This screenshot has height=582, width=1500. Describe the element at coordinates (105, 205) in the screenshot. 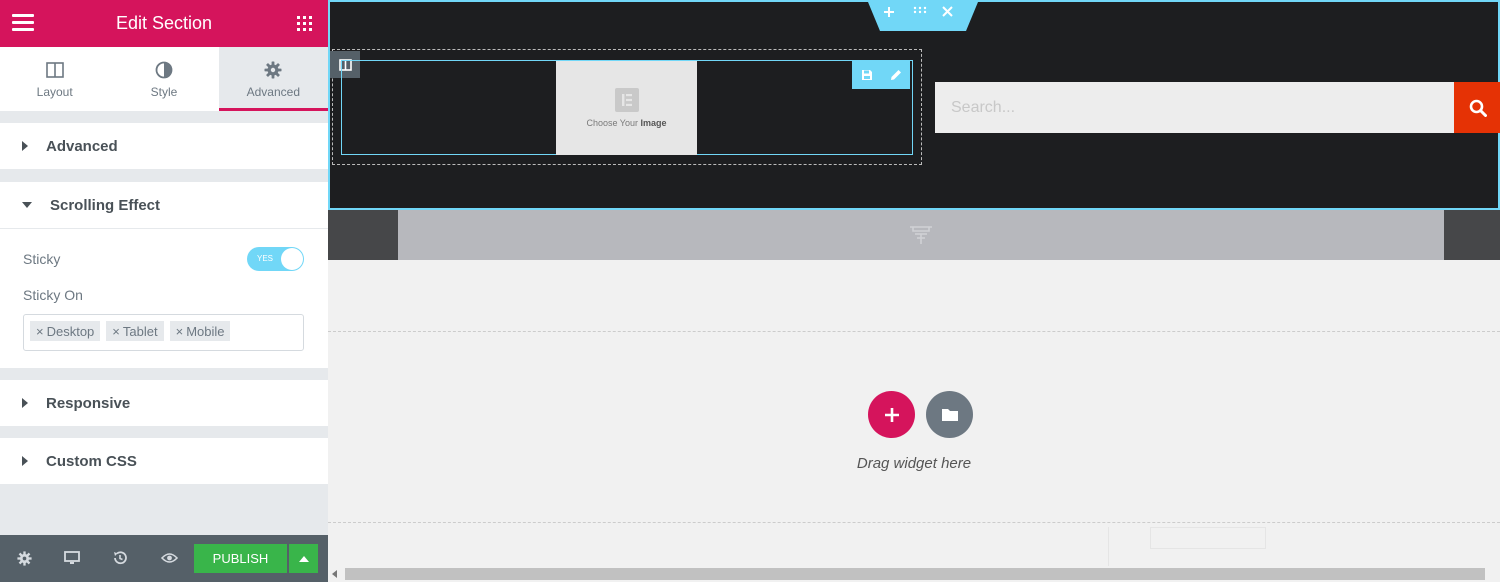

I see `section-scrolling-effect-label: Scrolling Effect` at that location.